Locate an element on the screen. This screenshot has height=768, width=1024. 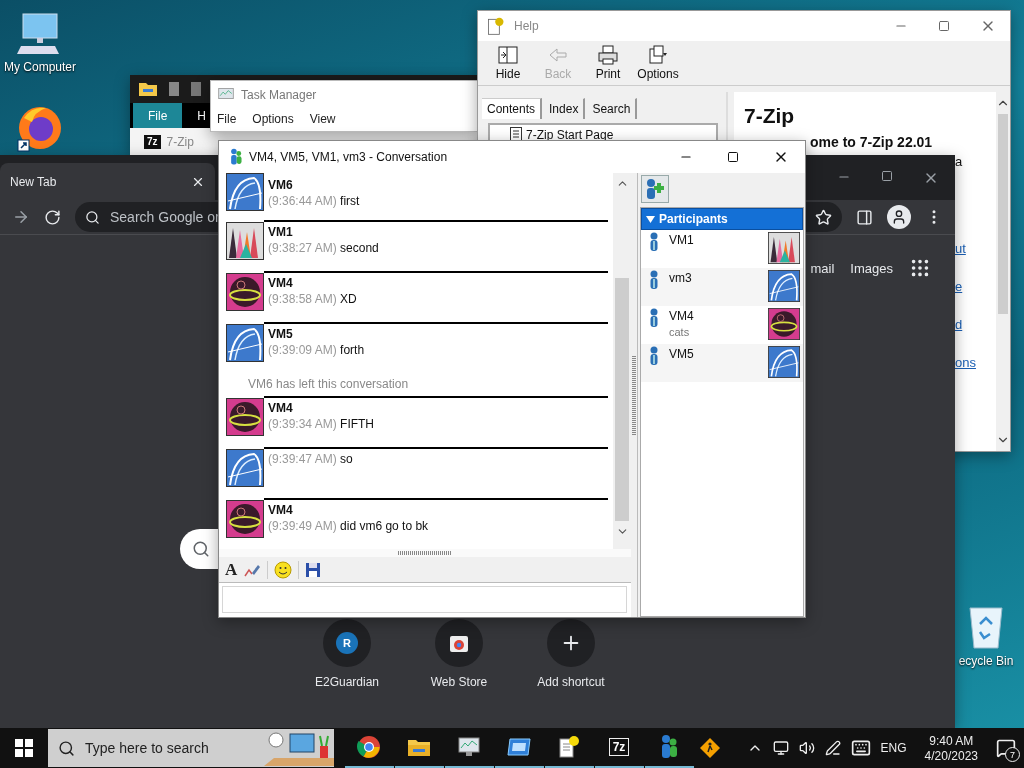
sender-name: VM6 is located at coordinates (281, 185).